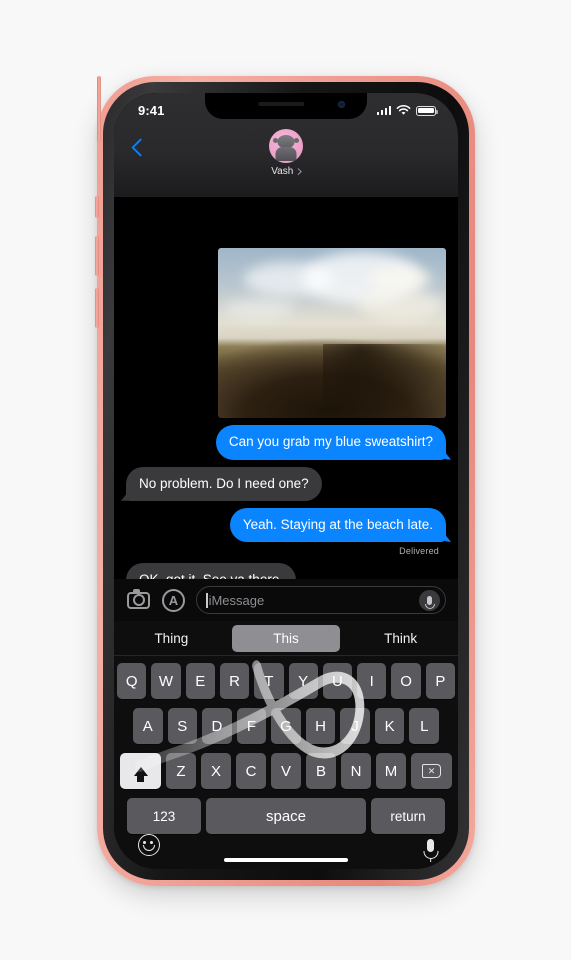 This screenshot has width=571, height=960. I want to click on key-b: B, so click(321, 771).